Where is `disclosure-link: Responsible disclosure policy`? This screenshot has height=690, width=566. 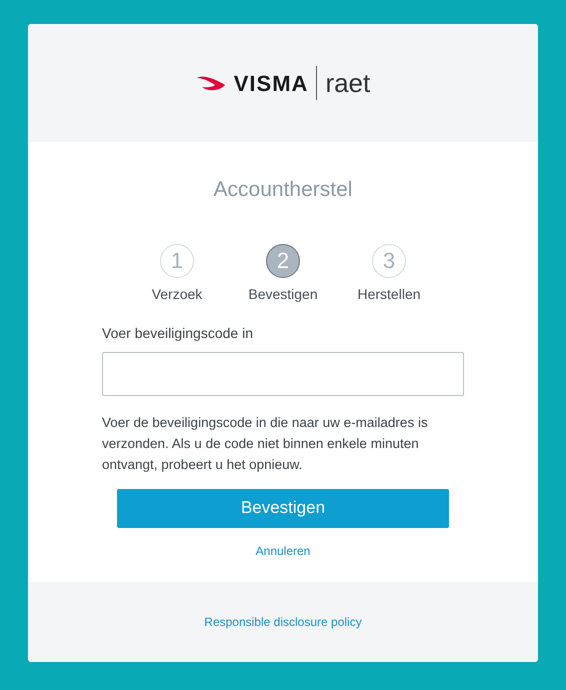 disclosure-link: Responsible disclosure policy is located at coordinates (283, 622).